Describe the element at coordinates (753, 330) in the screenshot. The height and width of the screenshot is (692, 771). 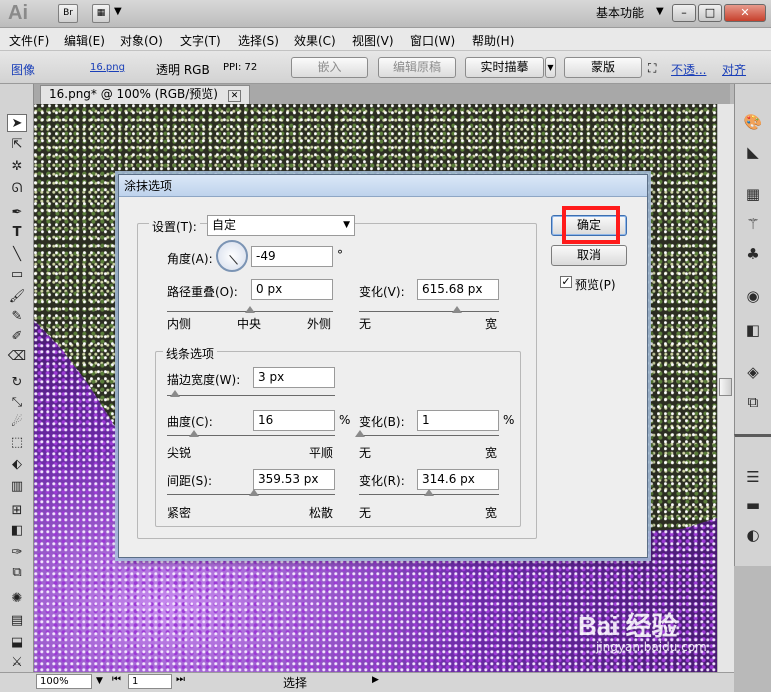
I see `transparency-icon: ◧` at that location.